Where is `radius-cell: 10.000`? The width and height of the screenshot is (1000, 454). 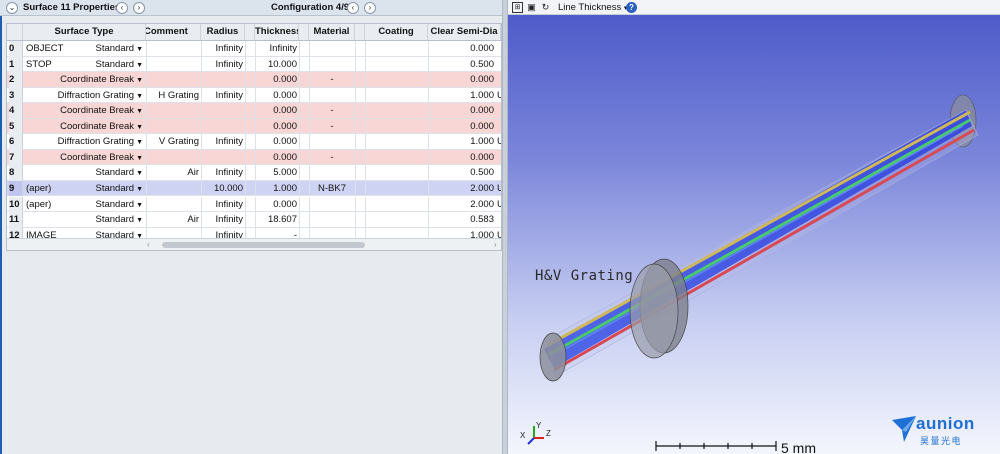
radius-cell: 10.000 is located at coordinates (222, 188).